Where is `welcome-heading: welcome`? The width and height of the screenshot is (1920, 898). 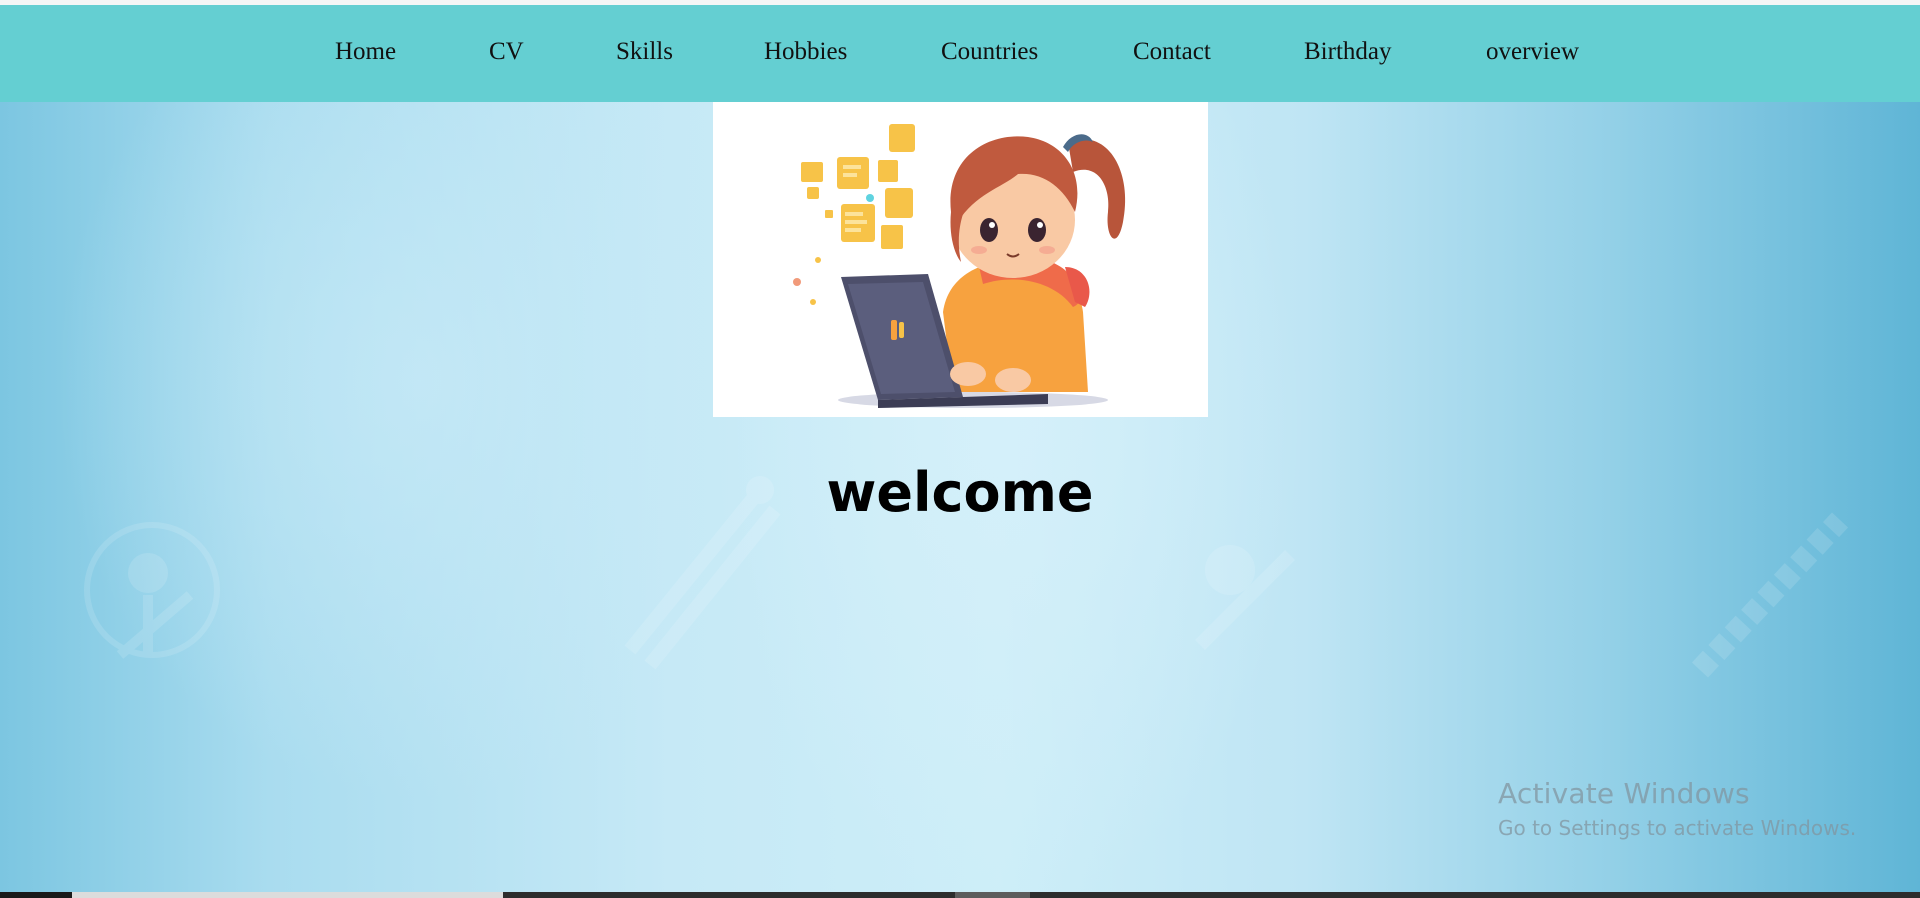
welcome-heading: welcome is located at coordinates (960, 492).